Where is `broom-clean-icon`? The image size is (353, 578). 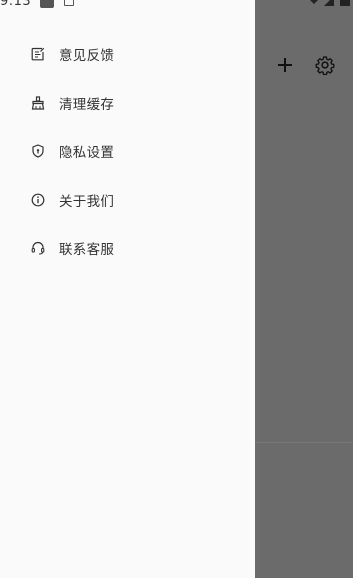 broom-clean-icon is located at coordinates (38, 103).